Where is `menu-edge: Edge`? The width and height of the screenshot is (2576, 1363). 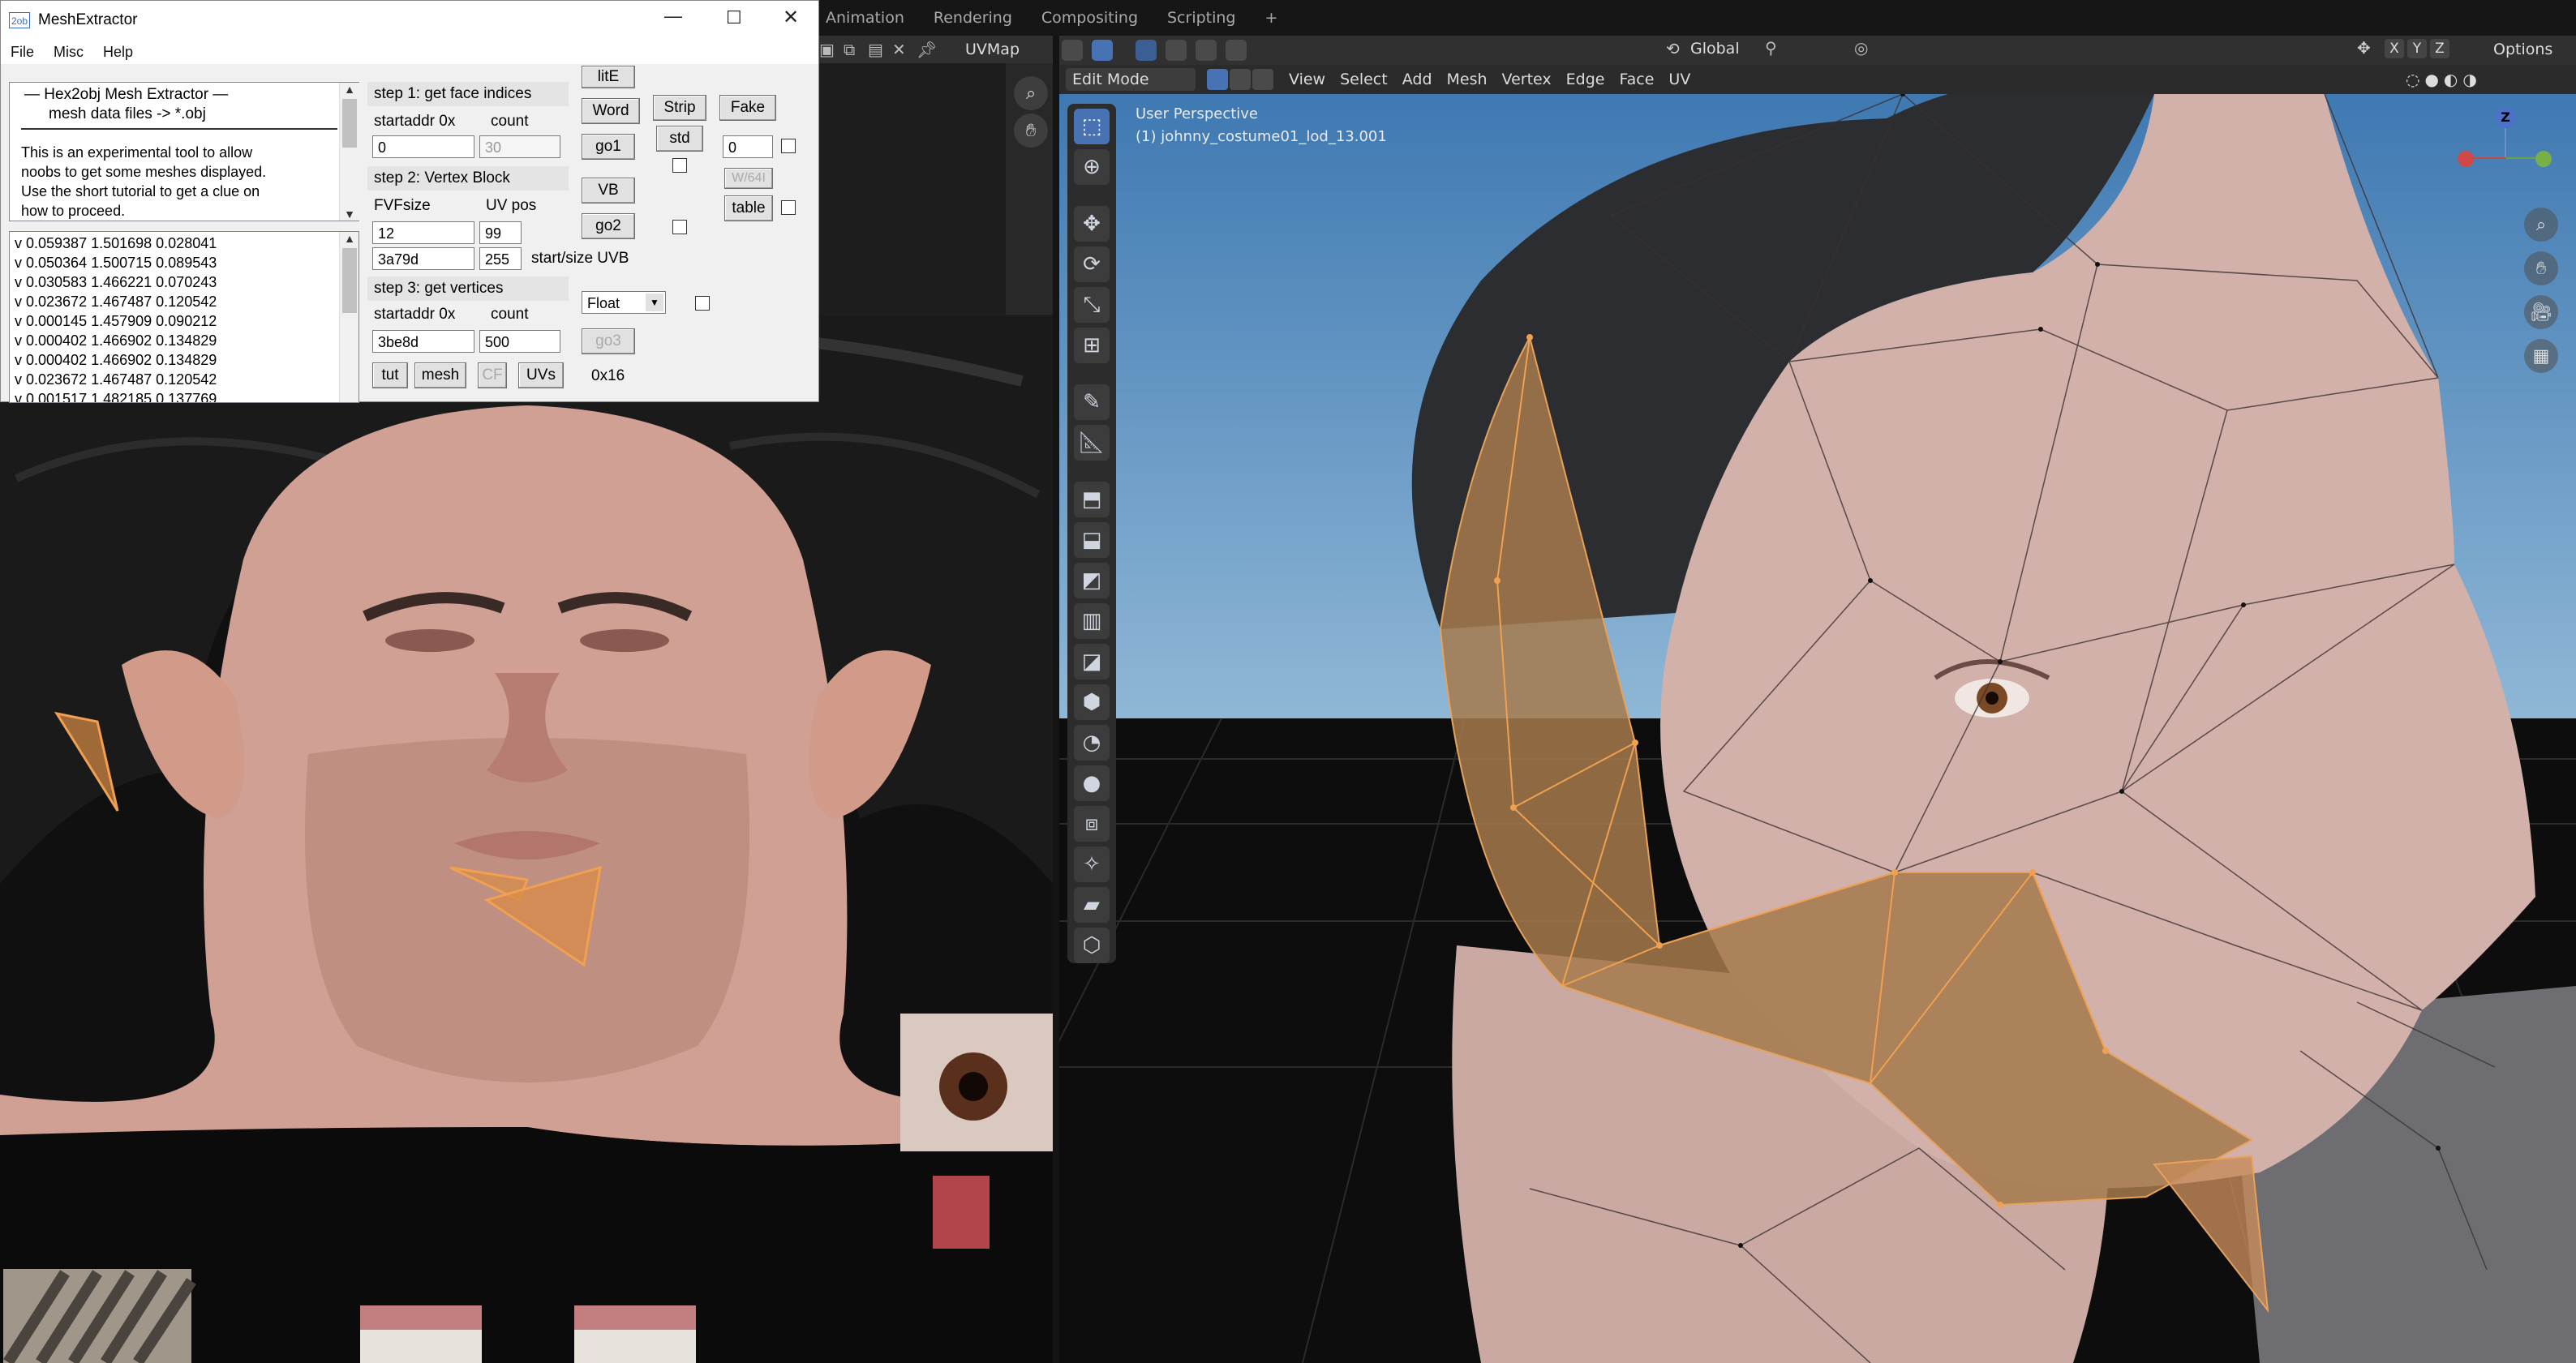
menu-edge: Edge is located at coordinates (1585, 79).